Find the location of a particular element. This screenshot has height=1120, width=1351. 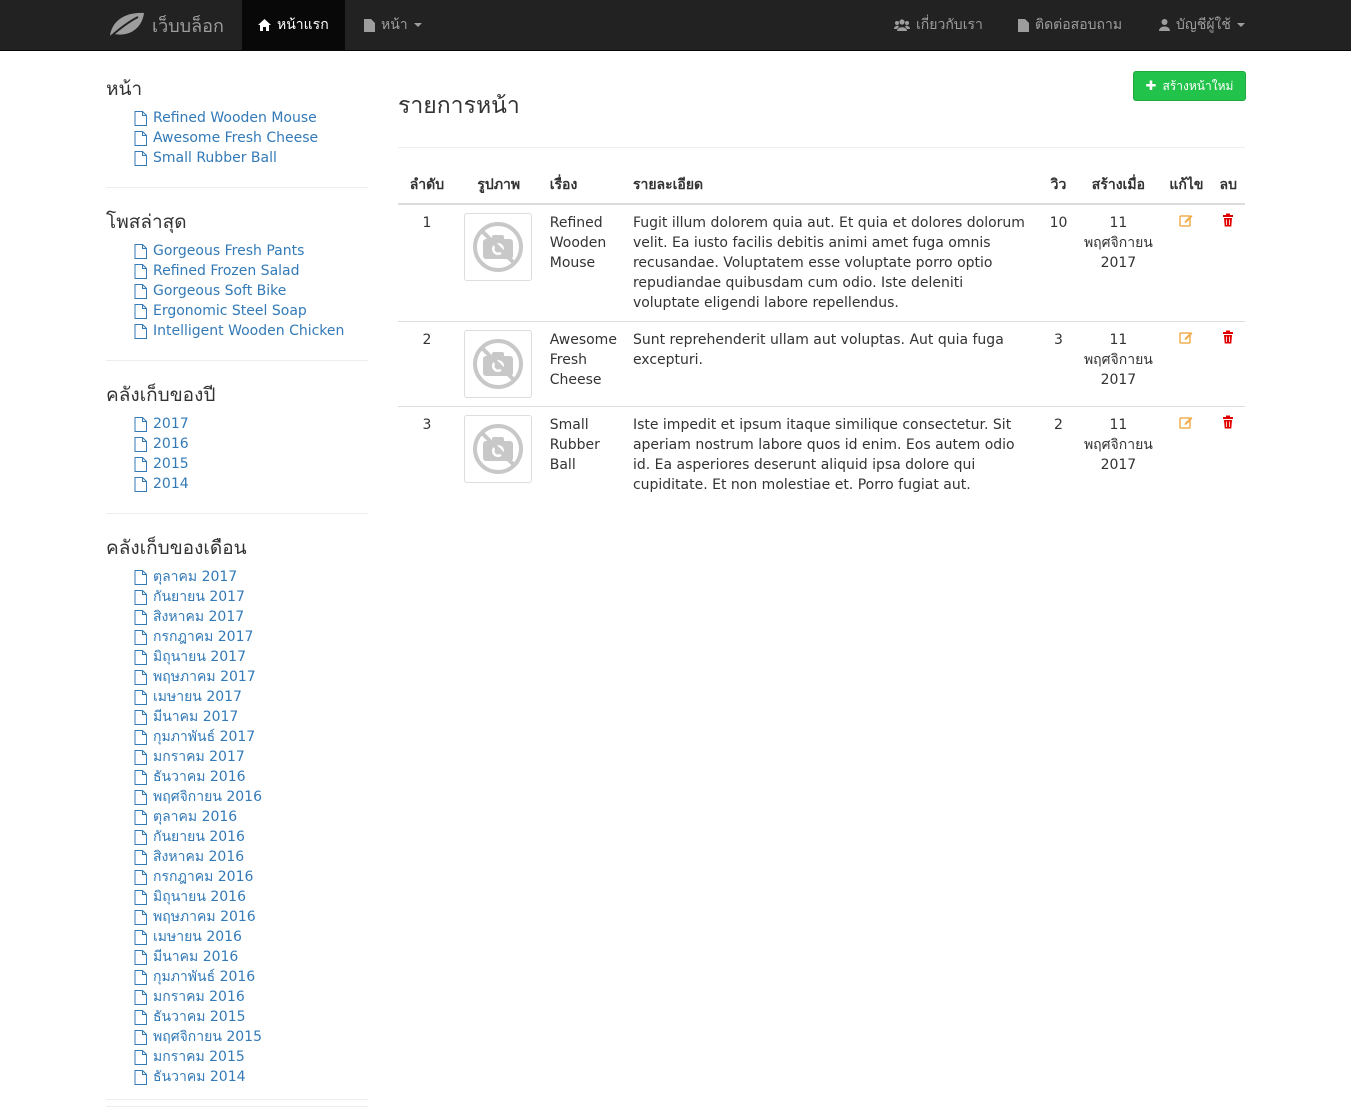

list-item: ธันวาคม 2016 is located at coordinates (251, 777).